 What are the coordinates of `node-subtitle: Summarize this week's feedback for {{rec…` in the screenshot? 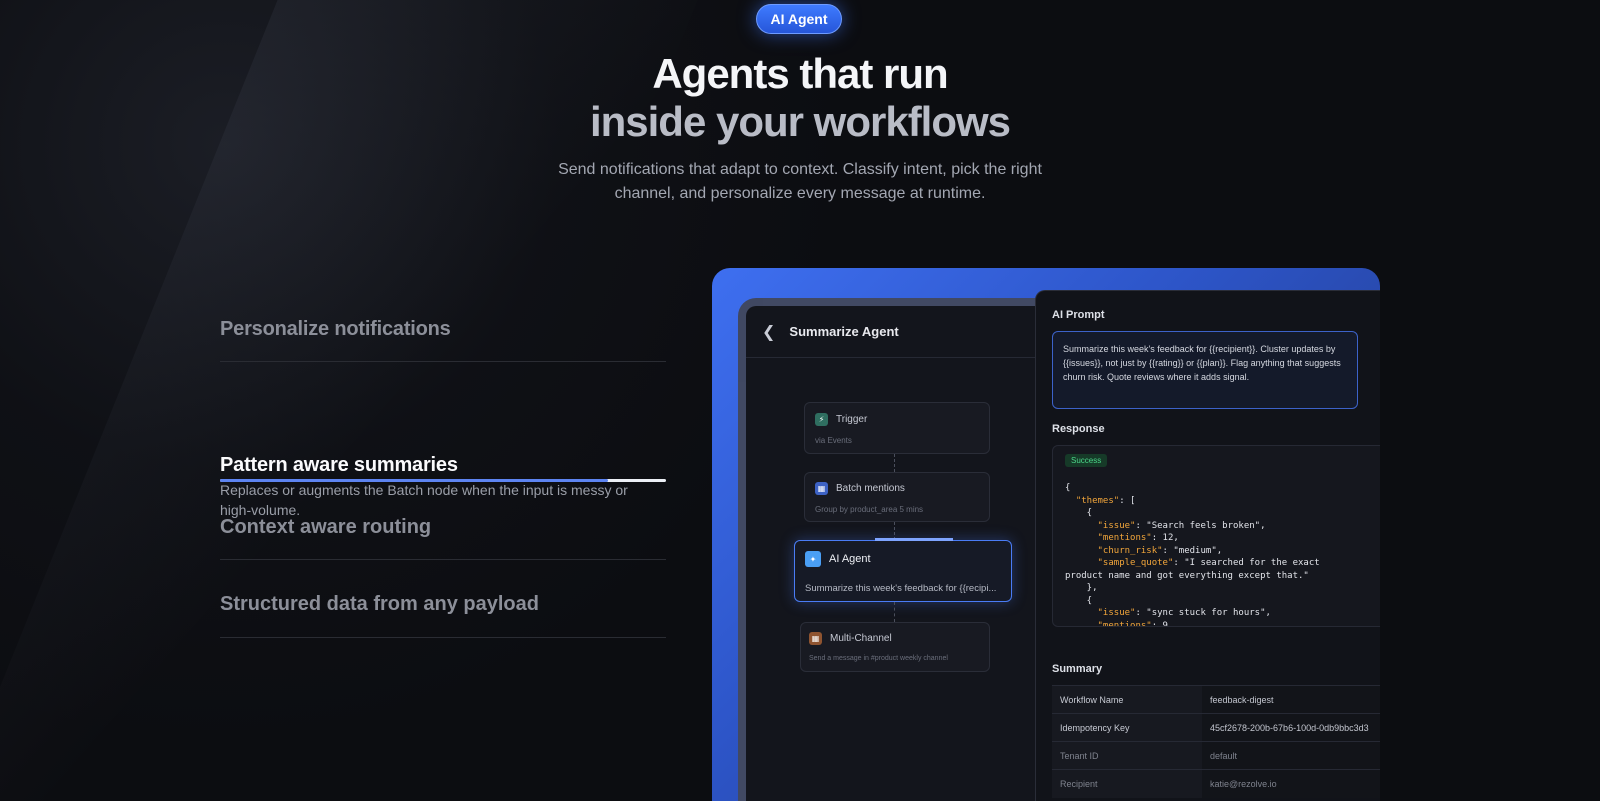 It's located at (901, 588).